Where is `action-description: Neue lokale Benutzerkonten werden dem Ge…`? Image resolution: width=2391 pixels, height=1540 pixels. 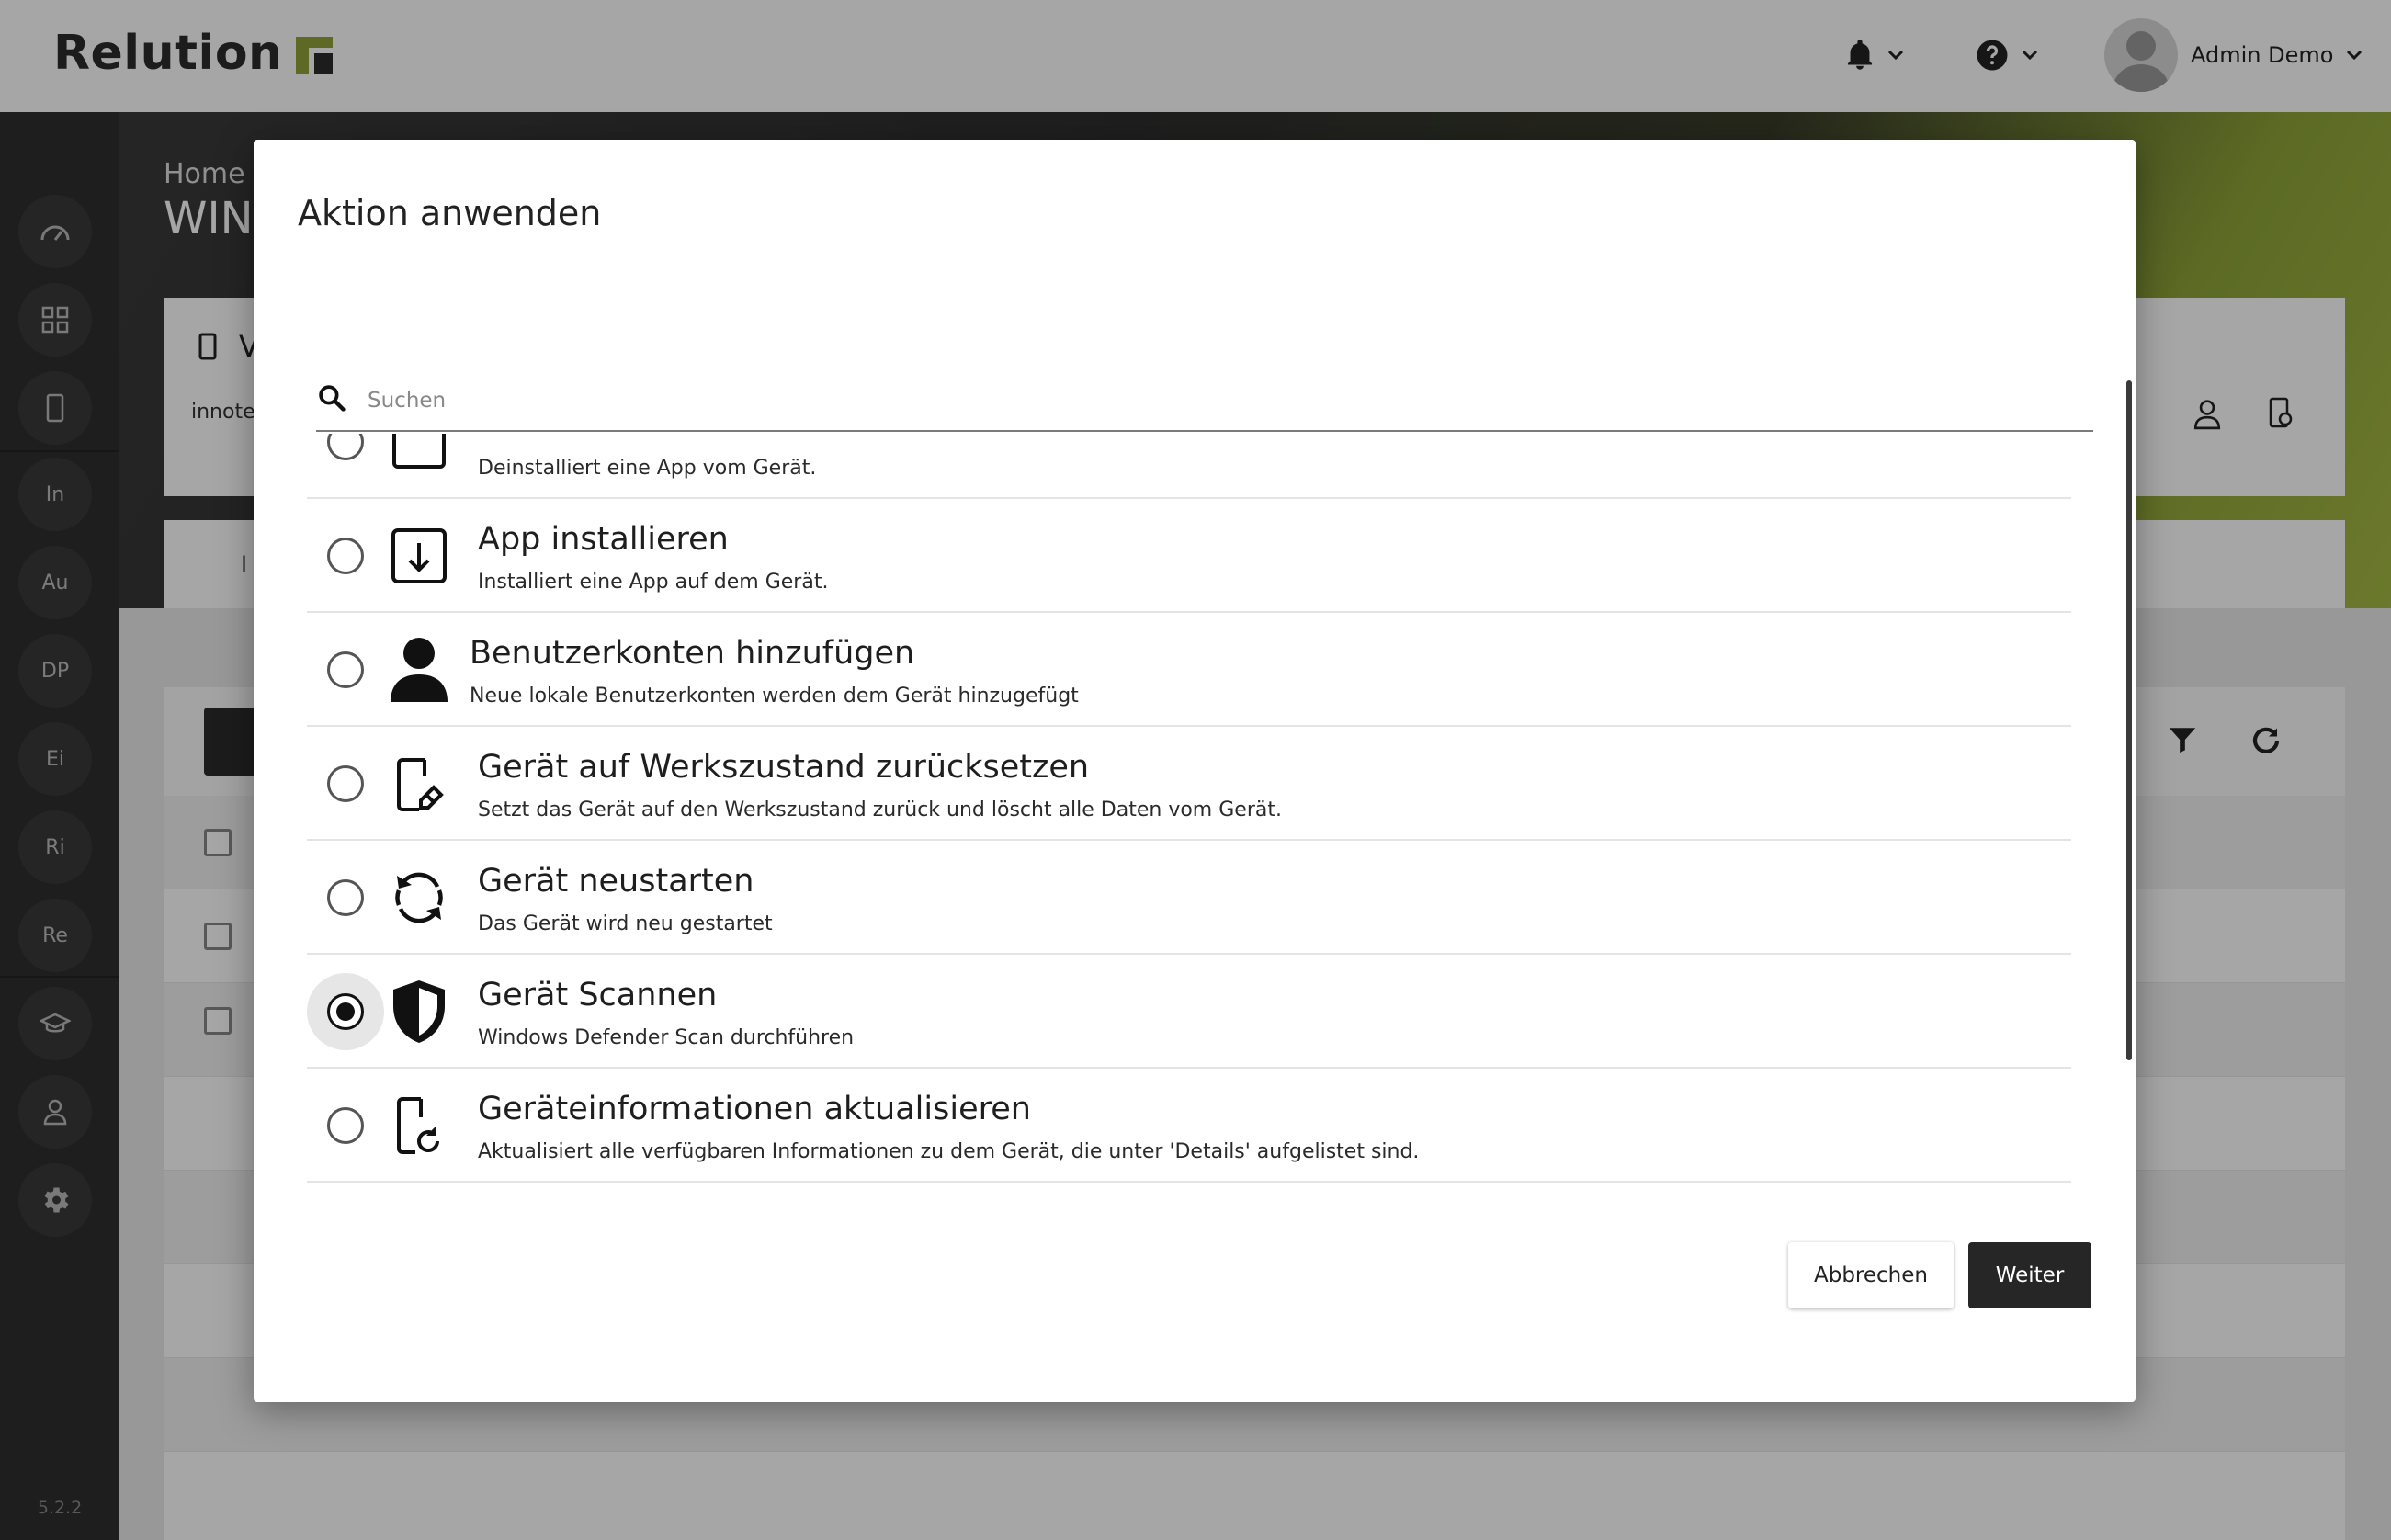
action-description: Neue lokale Benutzerkonten werden dem Ge… is located at coordinates (774, 696).